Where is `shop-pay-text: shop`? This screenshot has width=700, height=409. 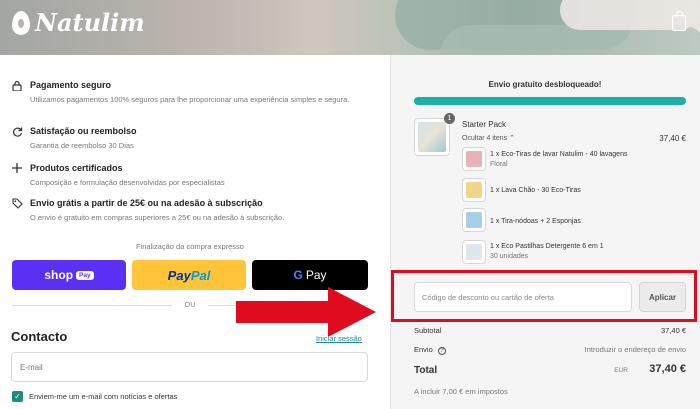 shop-pay-text: shop is located at coordinates (59, 275).